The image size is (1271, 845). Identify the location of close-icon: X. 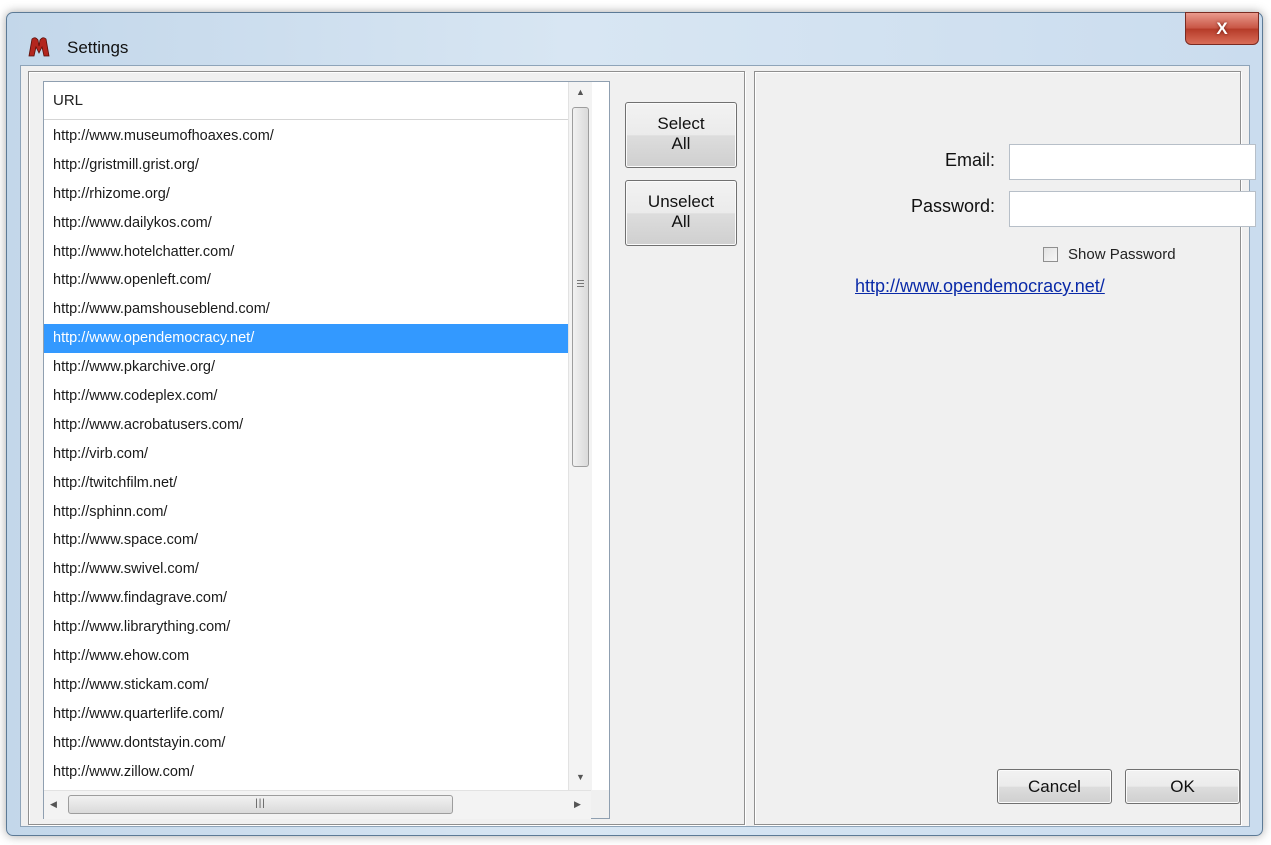
(1222, 28).